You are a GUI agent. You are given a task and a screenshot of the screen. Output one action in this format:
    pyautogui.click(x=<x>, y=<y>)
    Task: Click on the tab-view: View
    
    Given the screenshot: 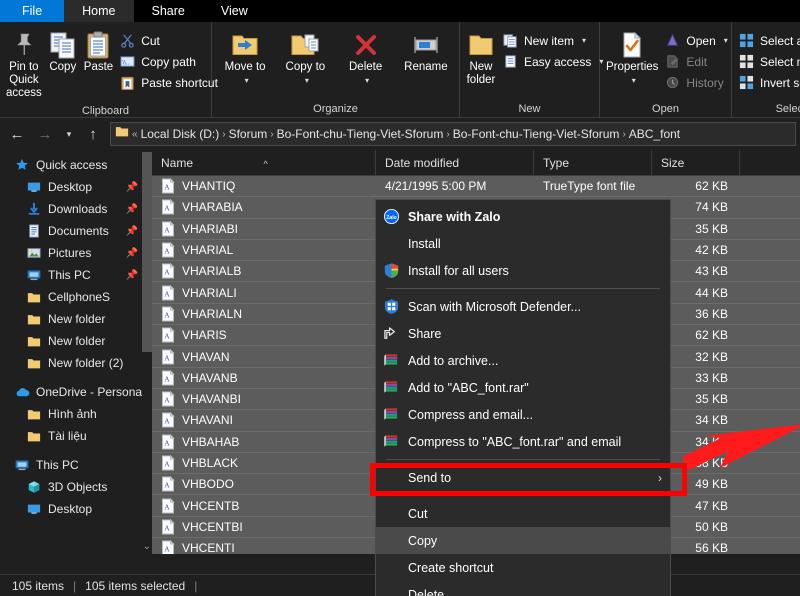 What is the action you would take?
    pyautogui.click(x=234, y=11)
    